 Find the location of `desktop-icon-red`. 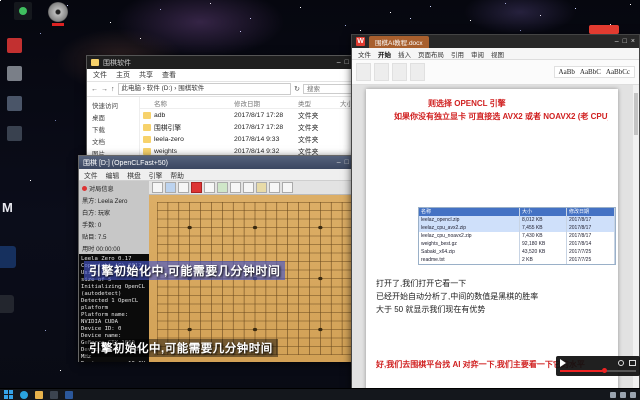

desktop-icon-red is located at coordinates (14, 45).